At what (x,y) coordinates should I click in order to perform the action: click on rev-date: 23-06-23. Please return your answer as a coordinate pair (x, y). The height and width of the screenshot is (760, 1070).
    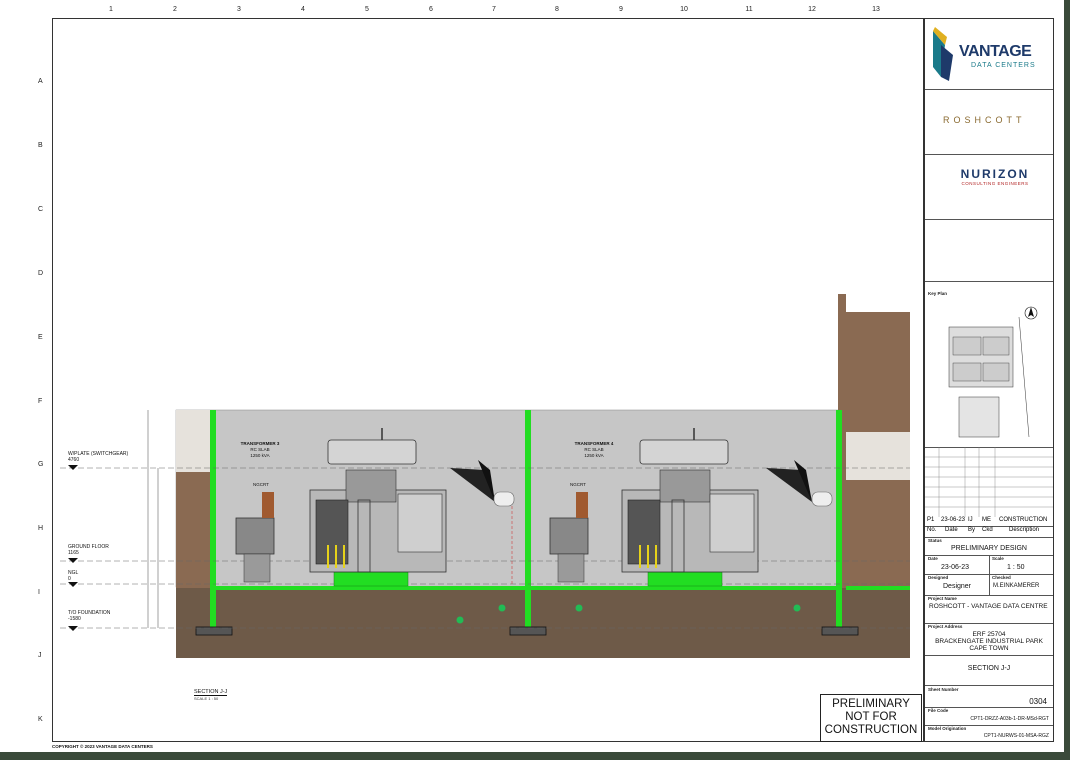
    Looking at the image, I should click on (953, 520).